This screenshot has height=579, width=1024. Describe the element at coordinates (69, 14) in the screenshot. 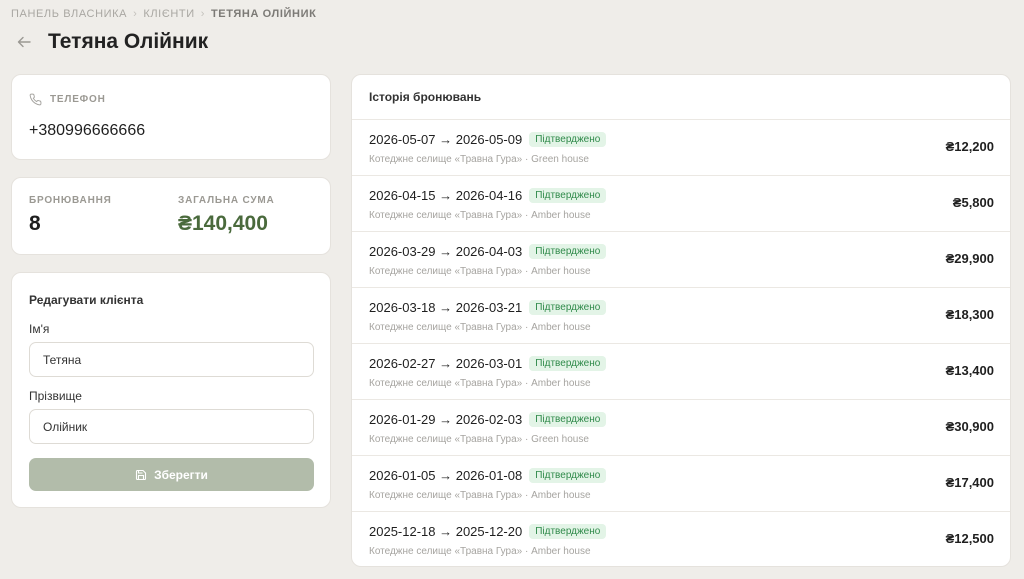

I see `breadcrumb-owner-panel: ПАНЕЛЬ ВЛАСНИКА` at that location.